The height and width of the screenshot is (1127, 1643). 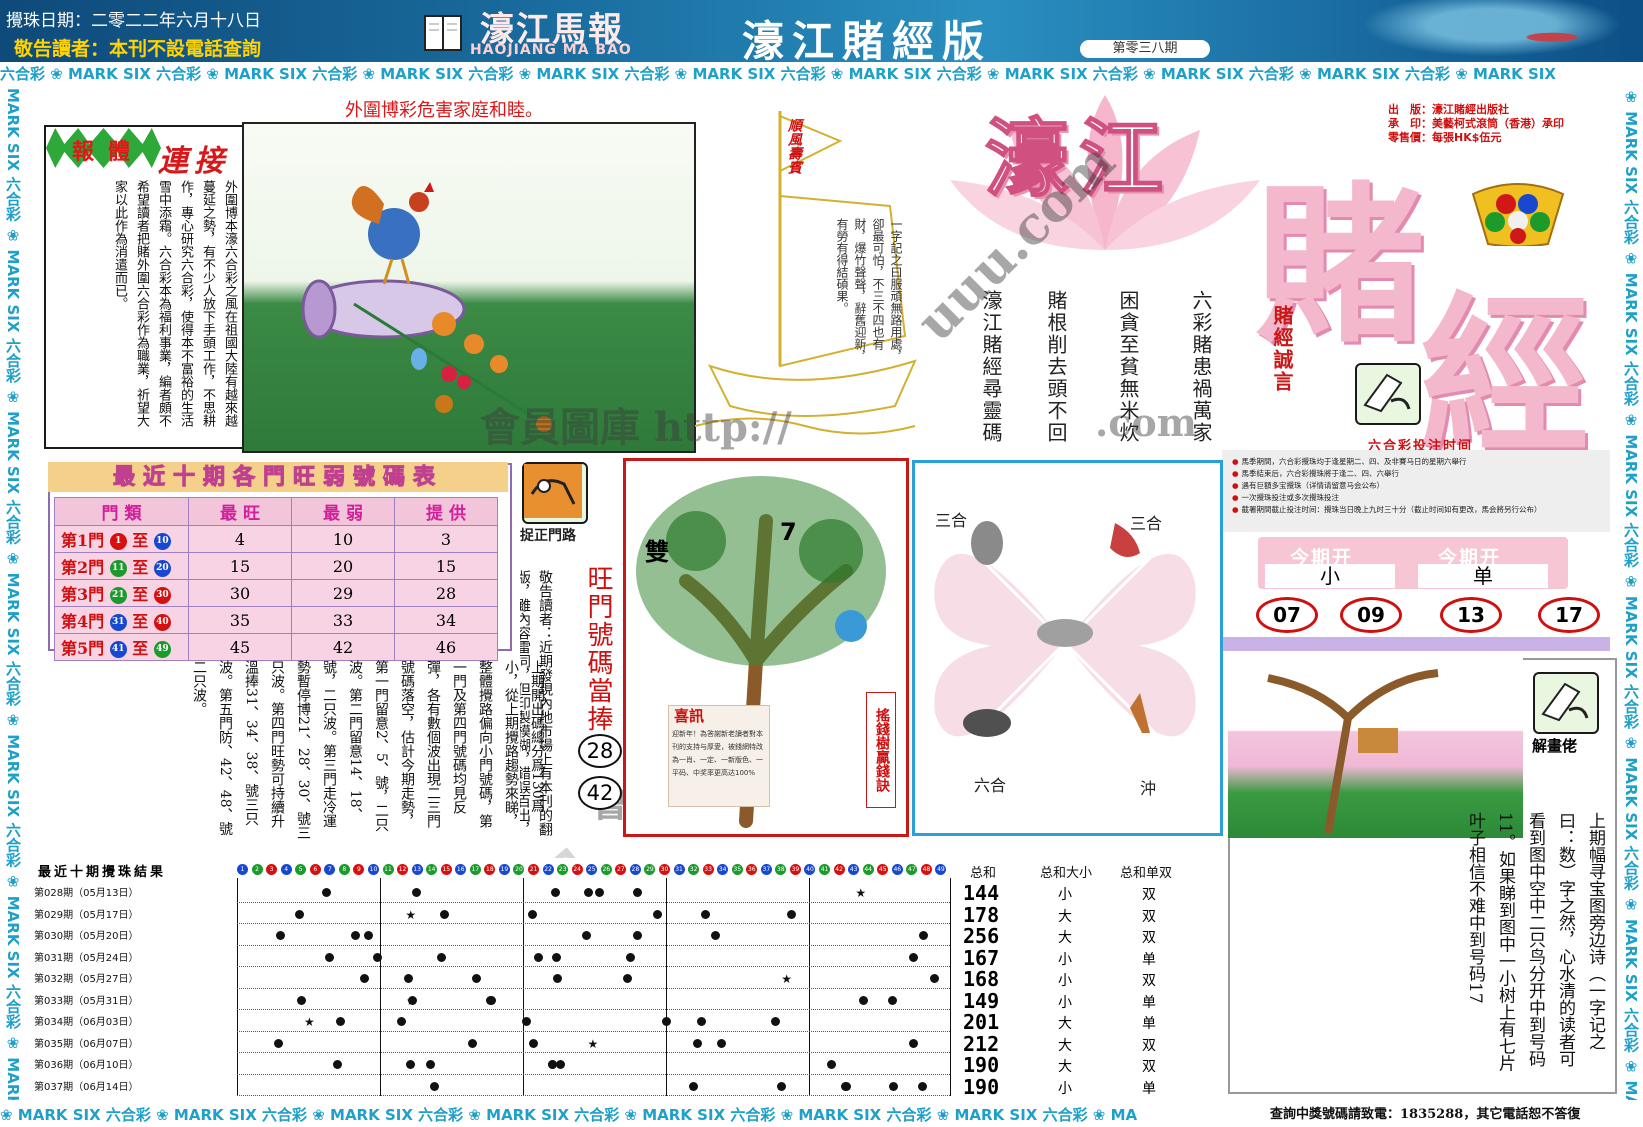 I want to click on edition-title: 濠江賭經版, so click(x=867, y=41).